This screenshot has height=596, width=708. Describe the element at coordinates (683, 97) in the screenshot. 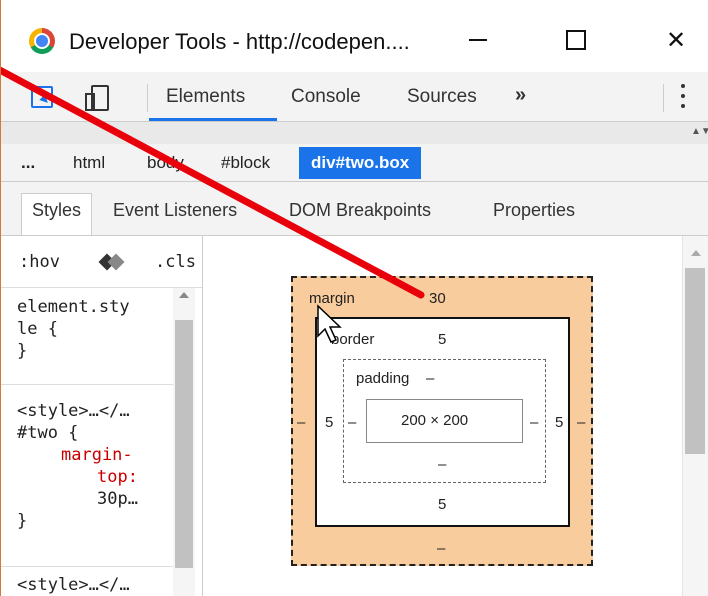

I see `kebab-menu-icon` at that location.